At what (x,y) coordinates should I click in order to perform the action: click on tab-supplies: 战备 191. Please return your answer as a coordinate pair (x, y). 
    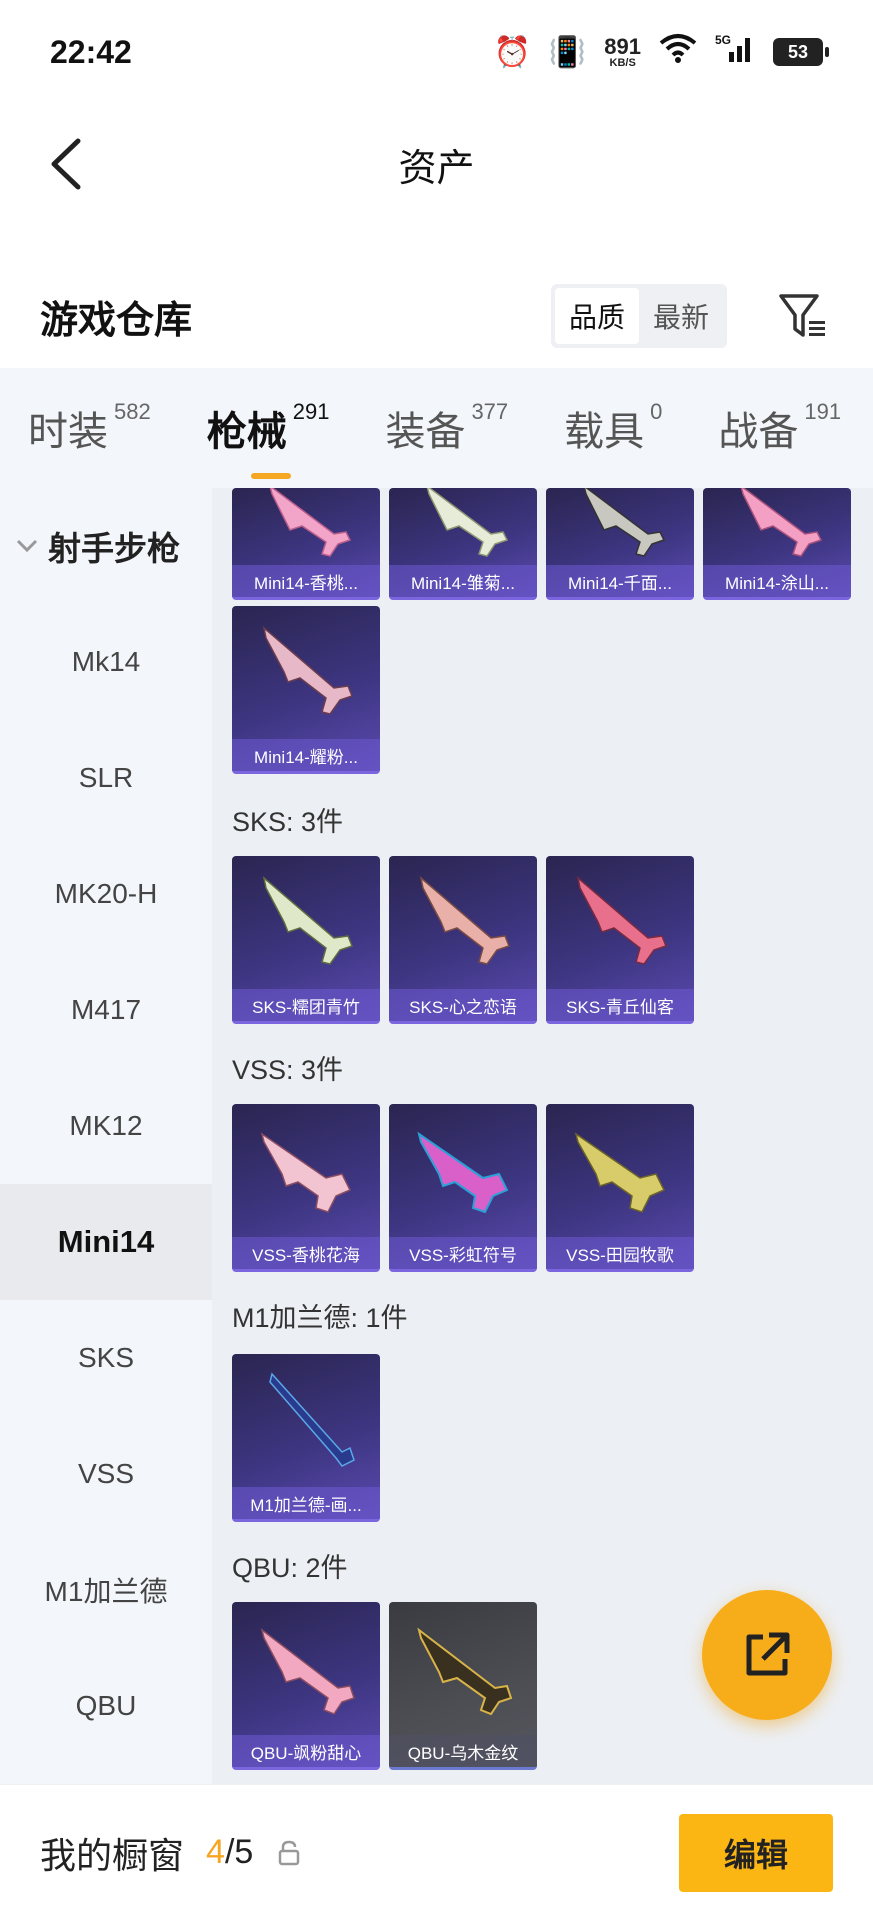
    Looking at the image, I should click on (779, 428).